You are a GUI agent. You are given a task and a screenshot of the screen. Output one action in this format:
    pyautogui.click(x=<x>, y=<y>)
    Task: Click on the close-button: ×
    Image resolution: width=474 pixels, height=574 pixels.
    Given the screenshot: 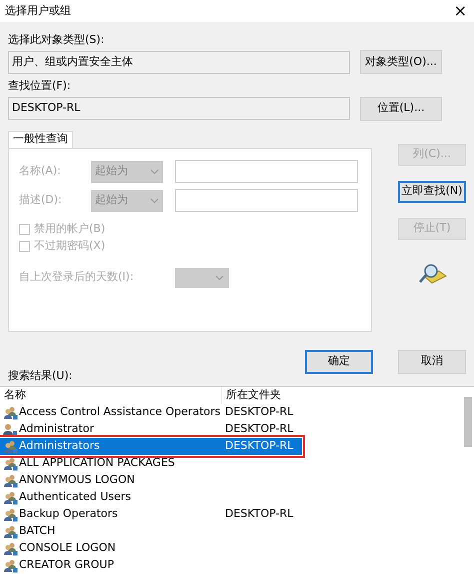 What is the action you would take?
    pyautogui.click(x=460, y=10)
    